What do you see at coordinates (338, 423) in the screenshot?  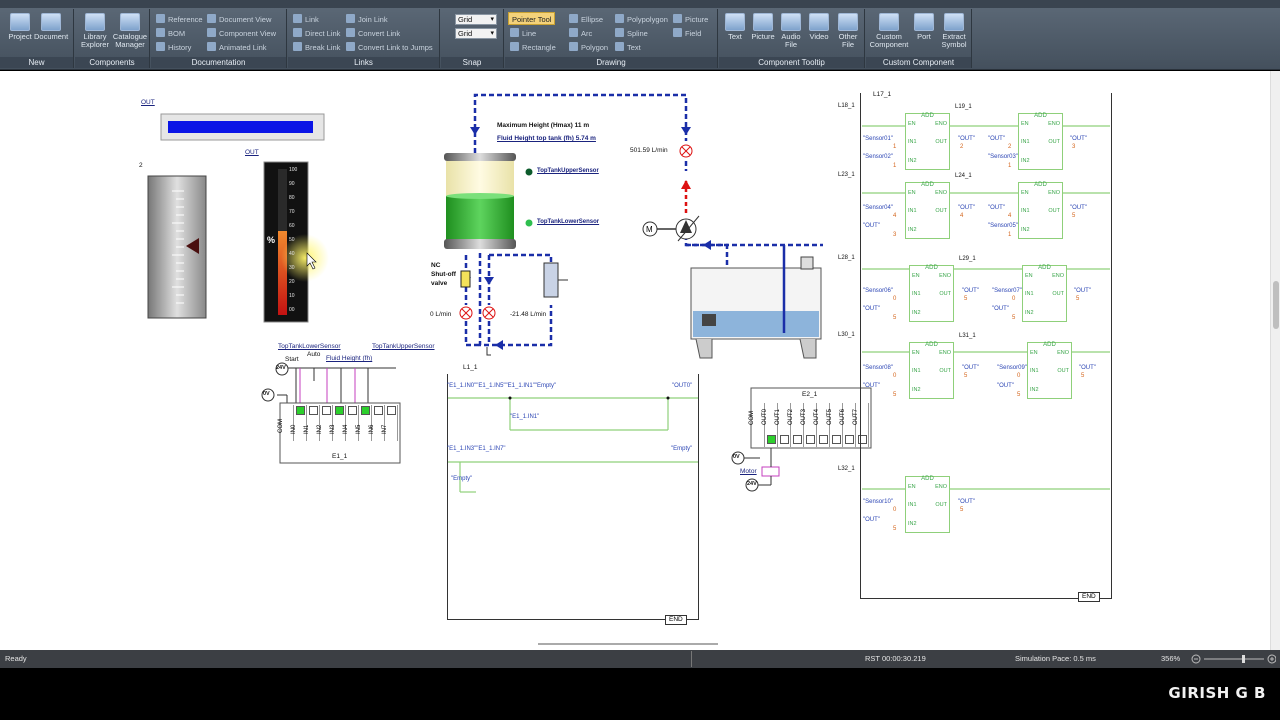 I see `input-terminal-in3: IN3` at bounding box center [338, 423].